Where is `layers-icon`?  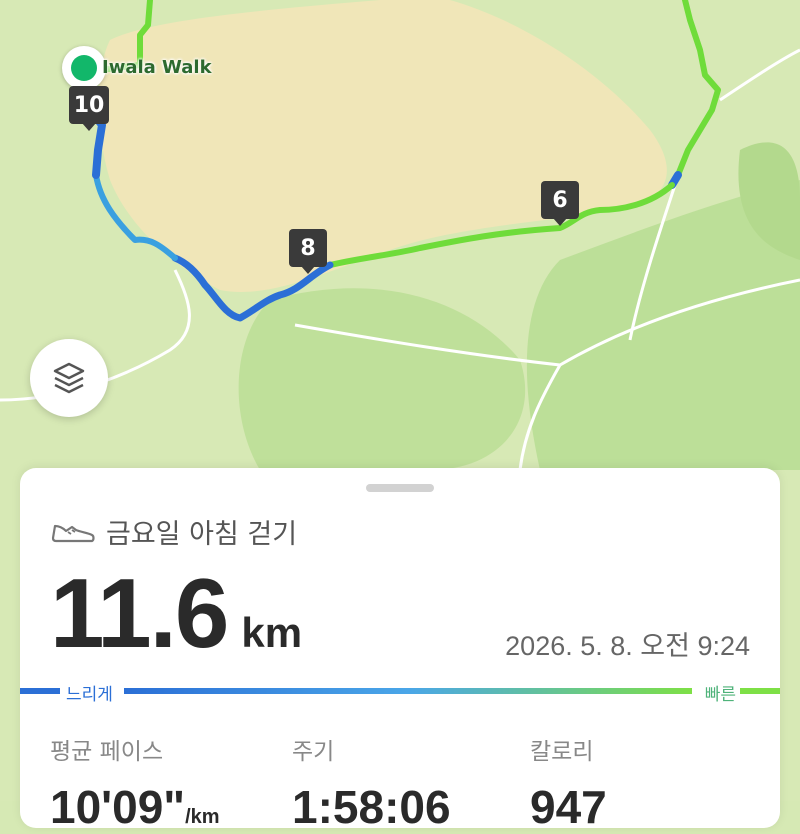 layers-icon is located at coordinates (69, 378).